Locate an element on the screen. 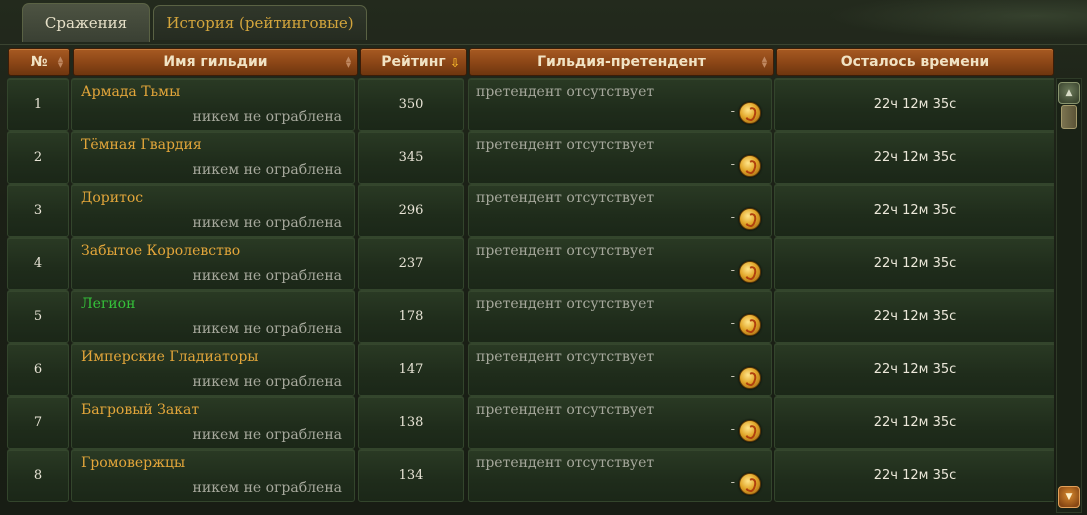 Image resolution: width=1087 pixels, height=515 pixels. row-guild-cell: Багровый Закат никем не ограблена is located at coordinates (213, 422).